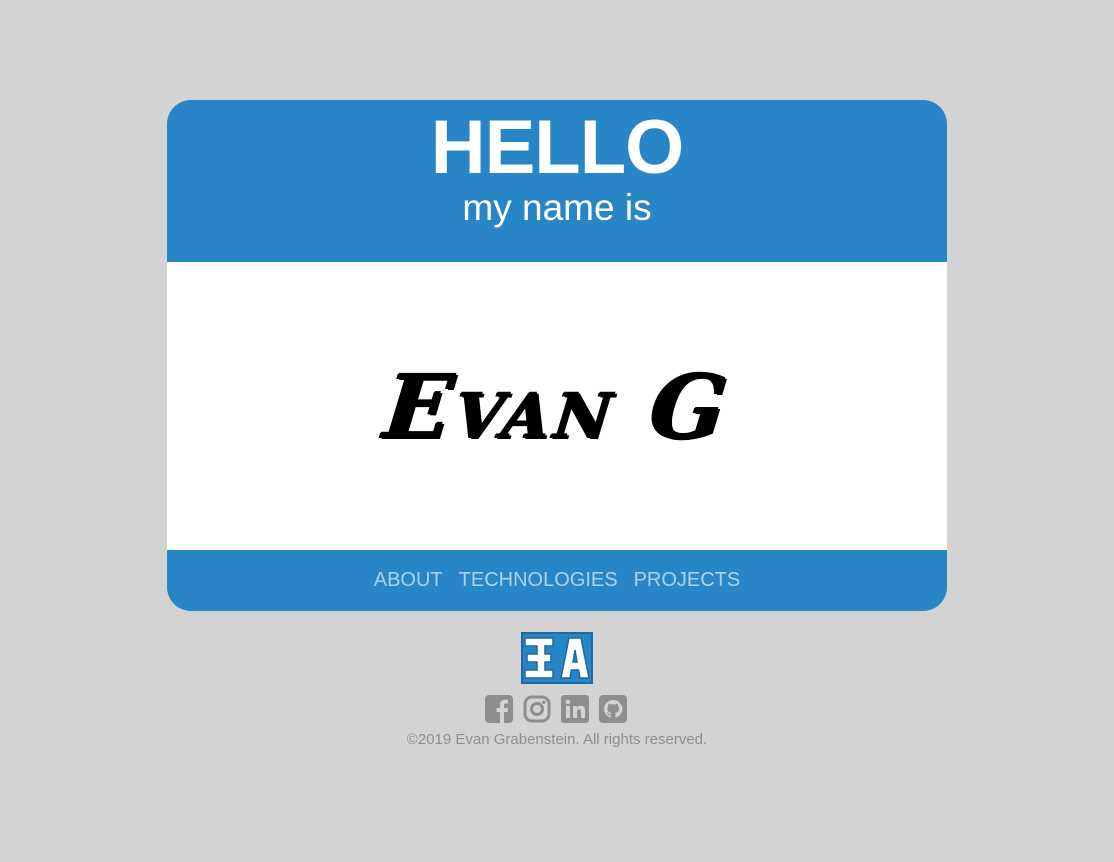  What do you see at coordinates (538, 580) in the screenshot?
I see `nav-link-technologies: TECHNOLOGIES` at bounding box center [538, 580].